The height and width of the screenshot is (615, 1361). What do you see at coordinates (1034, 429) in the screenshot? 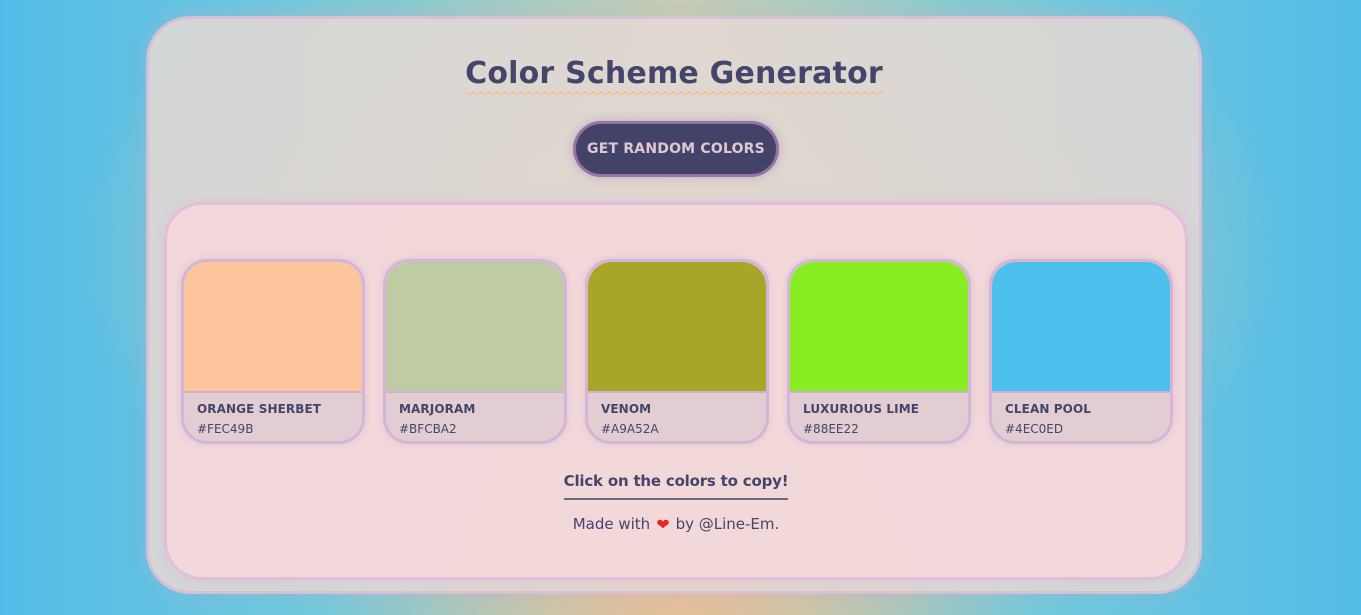
I see `swatch-hex-code: #4EC0ED` at bounding box center [1034, 429].